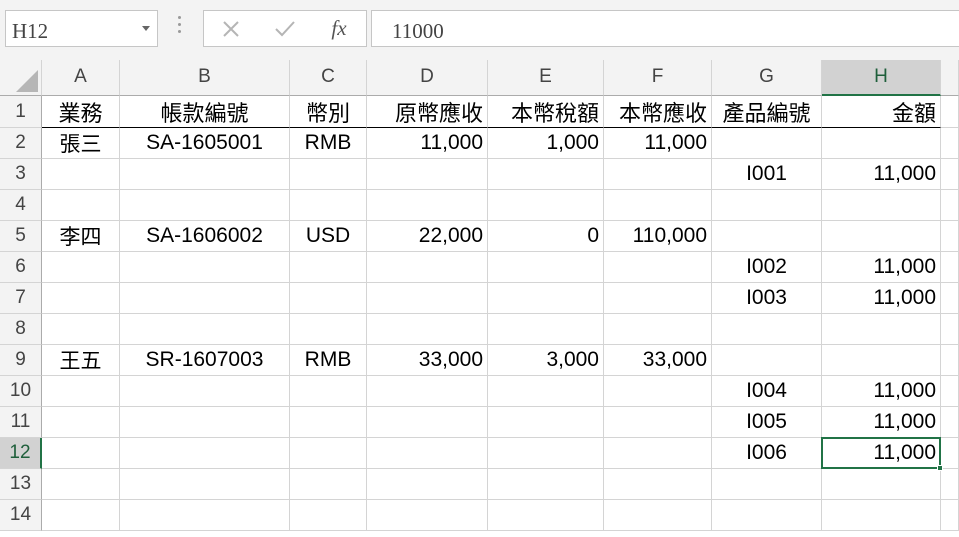 The height and width of the screenshot is (537, 959). What do you see at coordinates (767, 329) in the screenshot?
I see `cell-g8` at bounding box center [767, 329].